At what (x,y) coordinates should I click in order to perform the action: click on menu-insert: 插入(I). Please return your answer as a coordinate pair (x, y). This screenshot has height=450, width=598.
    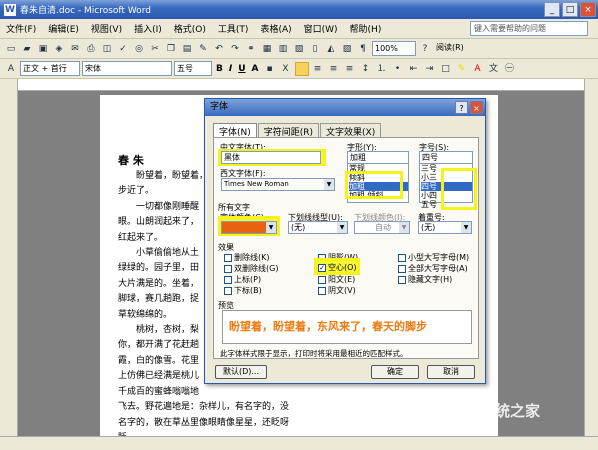
    Looking at the image, I should click on (148, 28).